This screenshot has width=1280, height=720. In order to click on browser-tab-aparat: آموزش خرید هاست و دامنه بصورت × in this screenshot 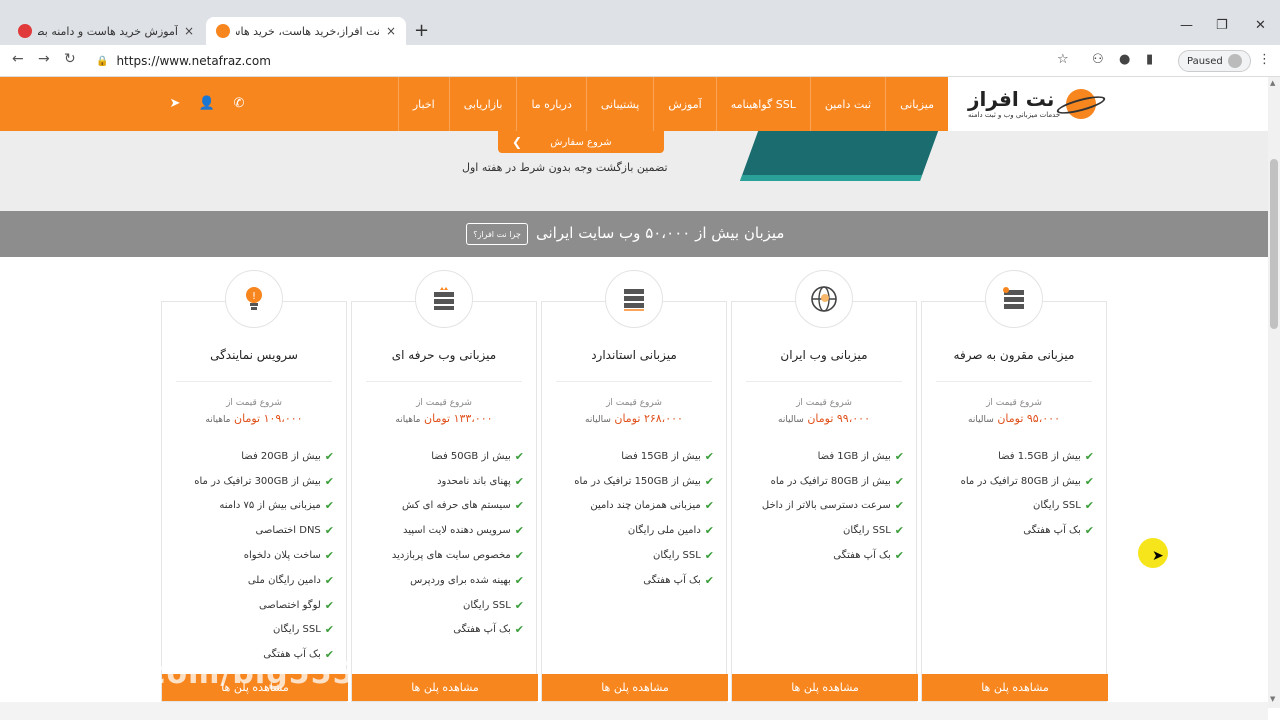, I will do `click(106, 31)`.